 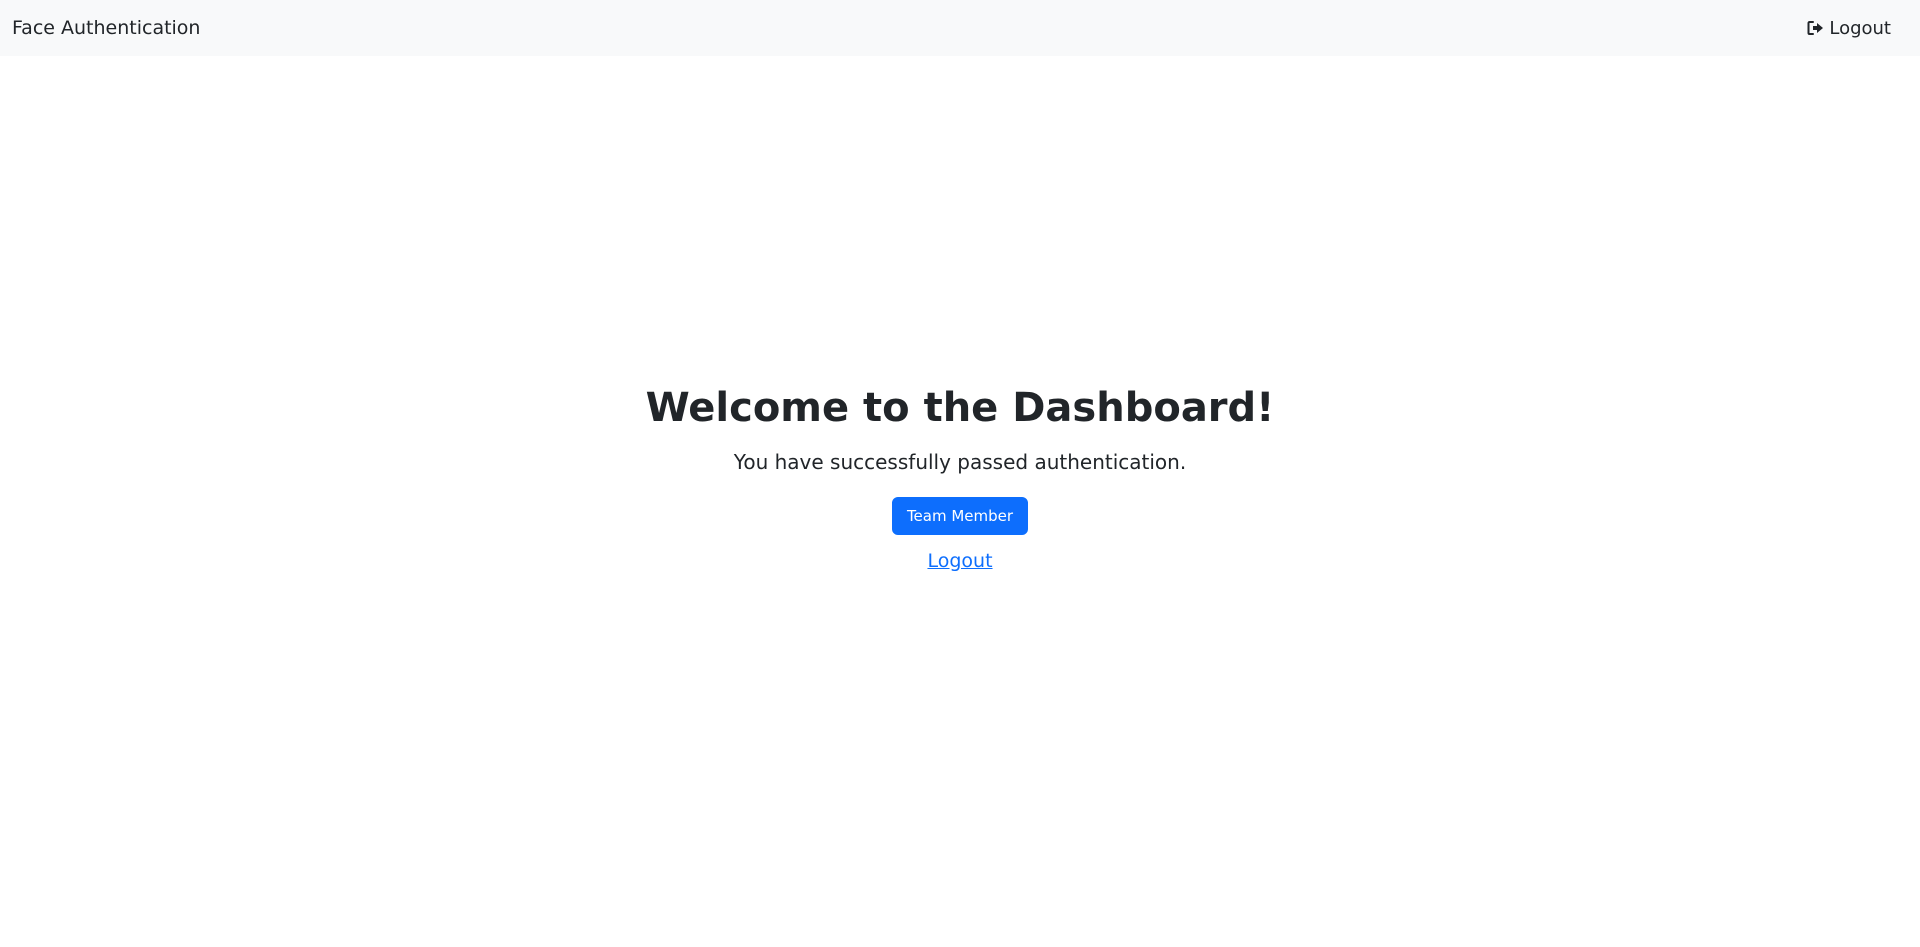 I want to click on navbar-logout-link: Logout, so click(x=1849, y=28).